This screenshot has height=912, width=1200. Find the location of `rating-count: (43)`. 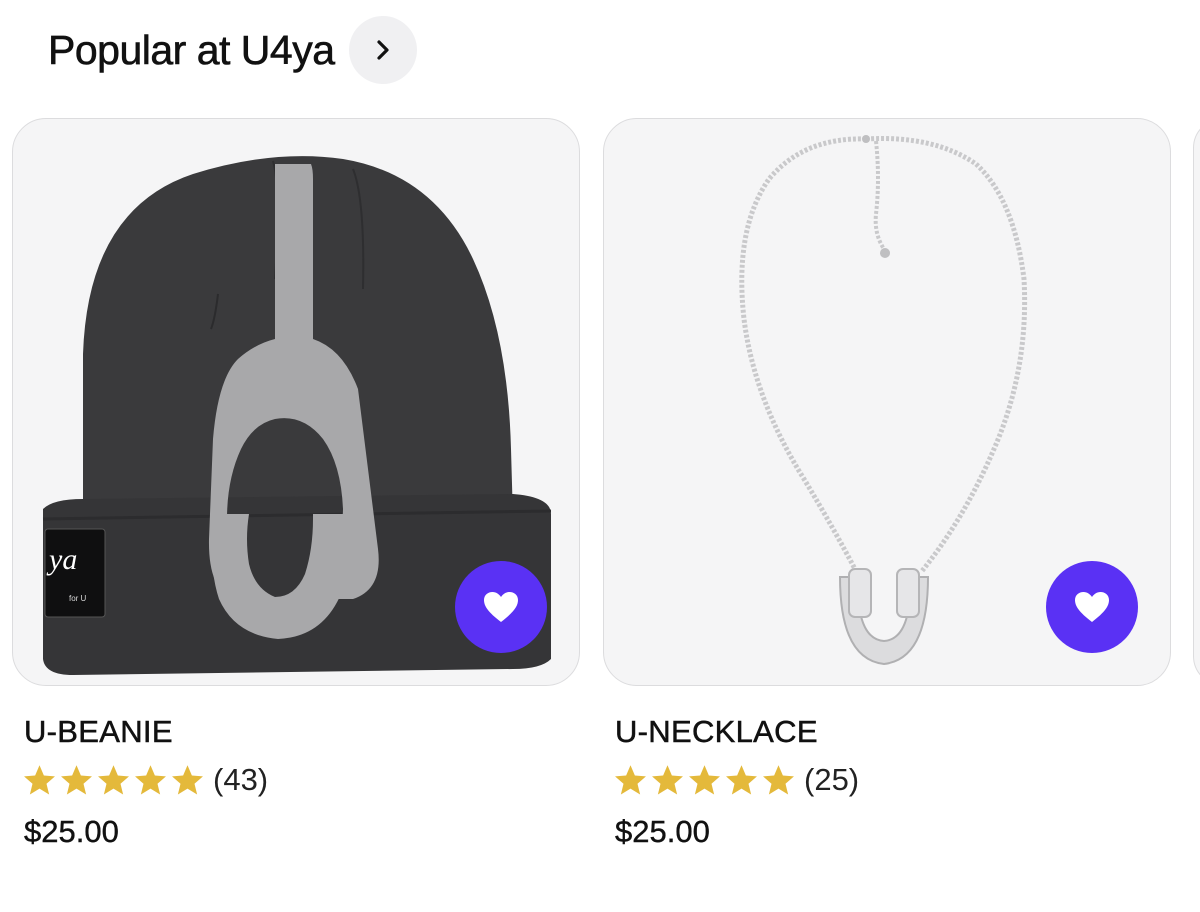

rating-count: (43) is located at coordinates (241, 779).